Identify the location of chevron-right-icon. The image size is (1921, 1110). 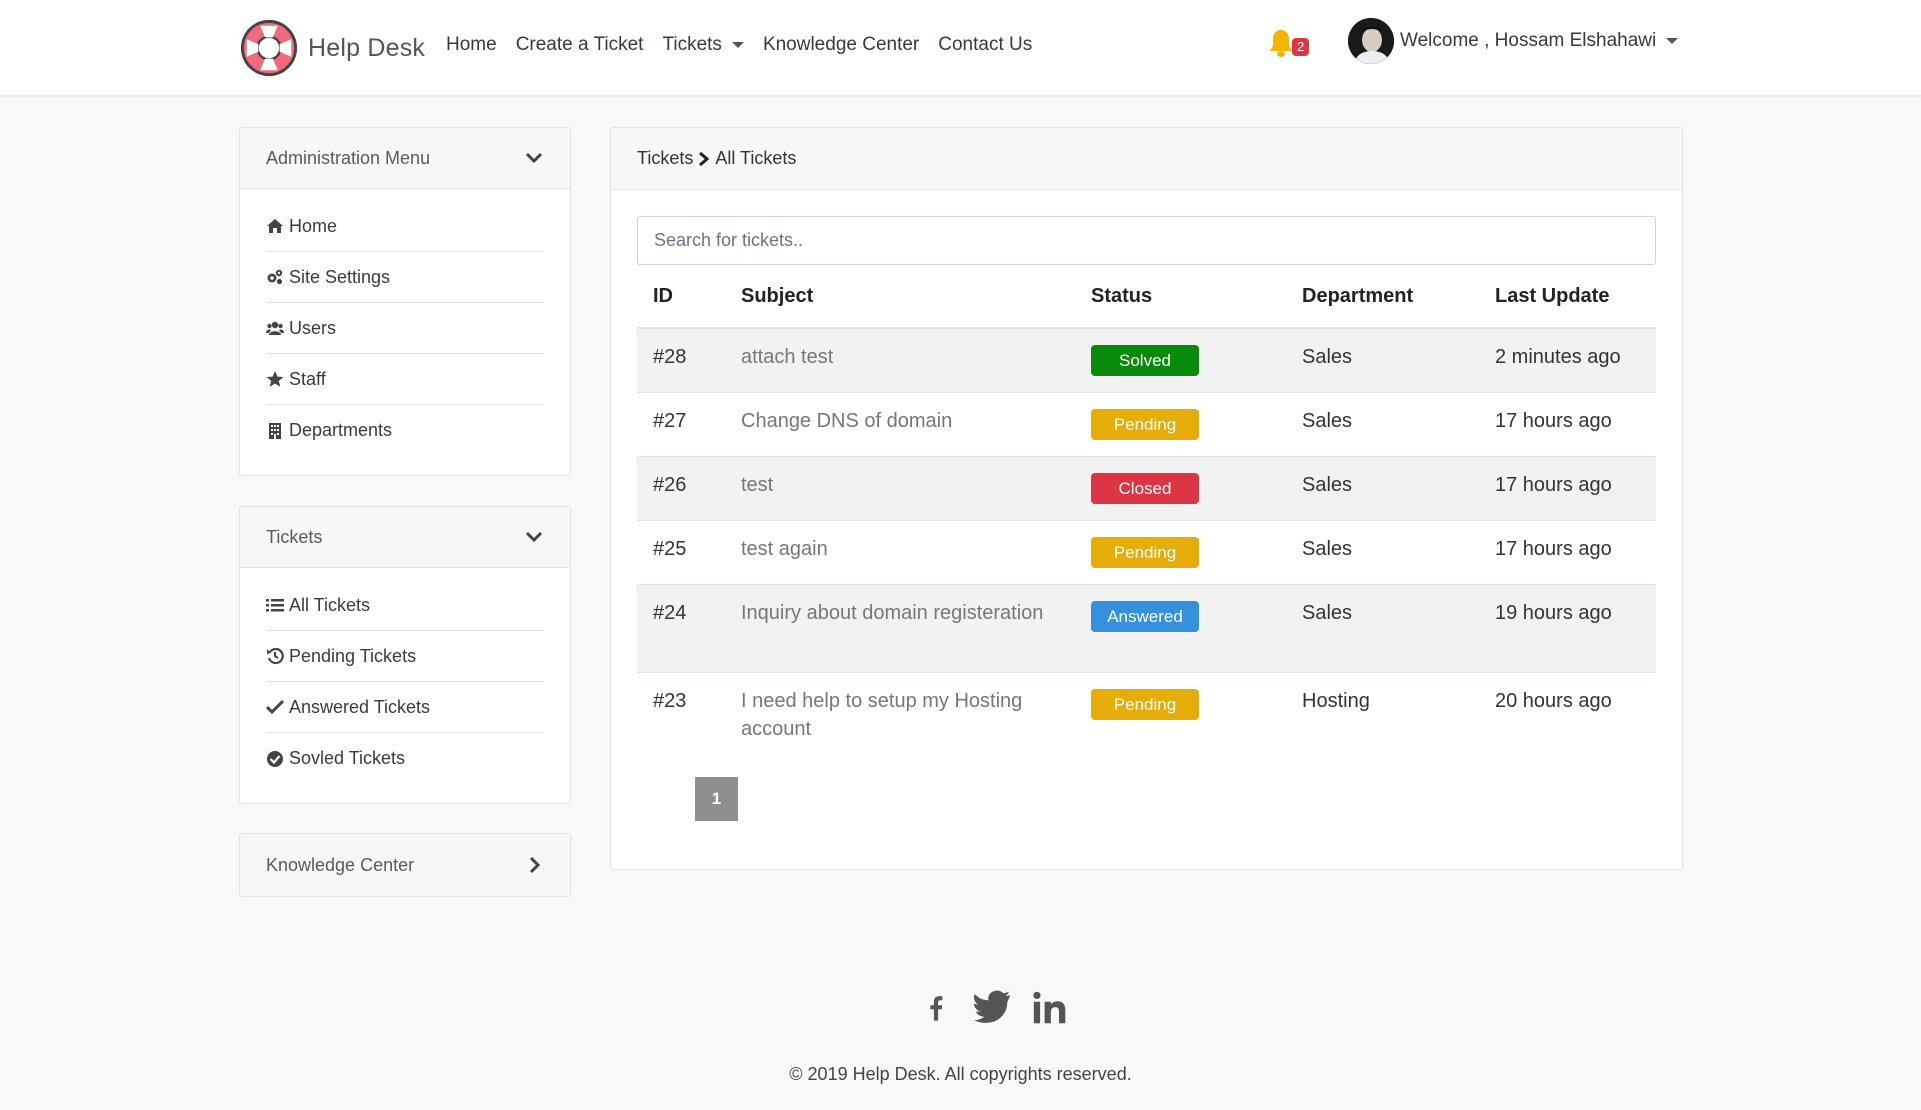
(704, 158).